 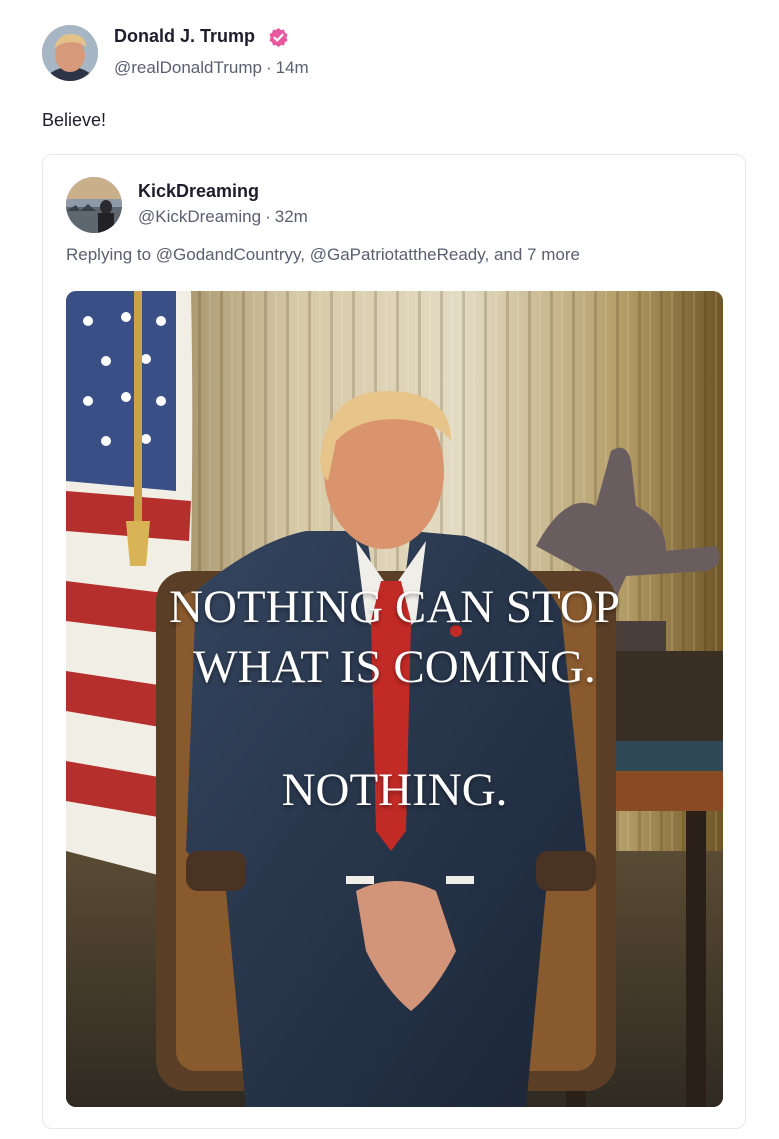 What do you see at coordinates (199, 216) in the screenshot?
I see `quoted-author-handle: @KickDreaming` at bounding box center [199, 216].